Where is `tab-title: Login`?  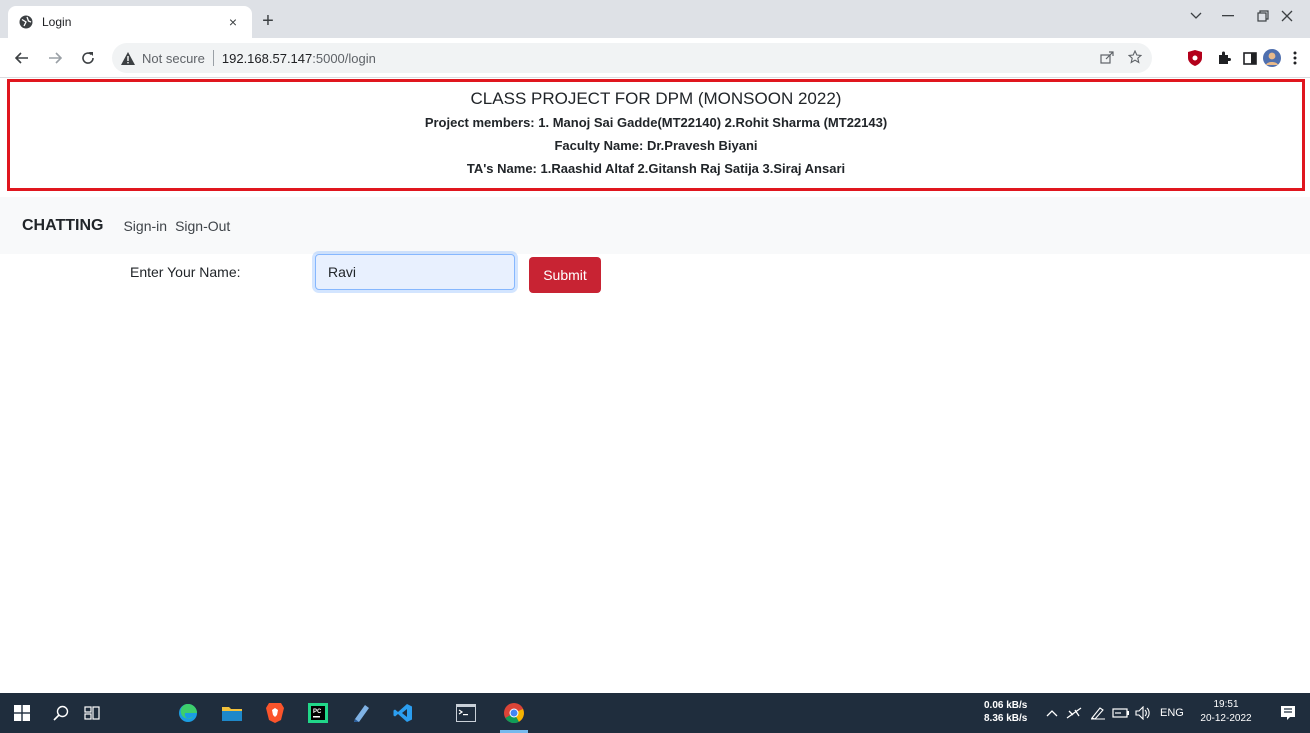
tab-title: Login is located at coordinates (57, 22).